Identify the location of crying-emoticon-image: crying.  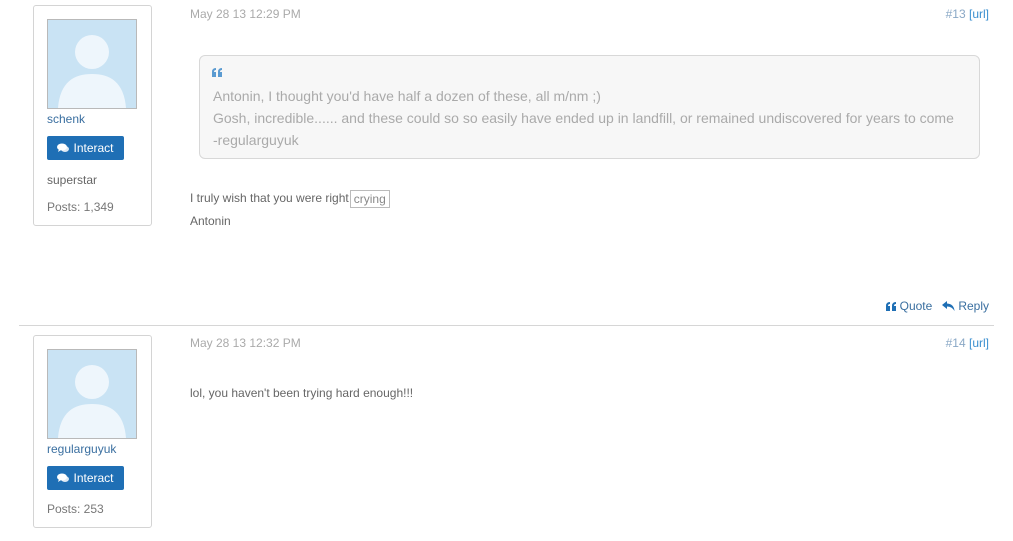
(369, 199).